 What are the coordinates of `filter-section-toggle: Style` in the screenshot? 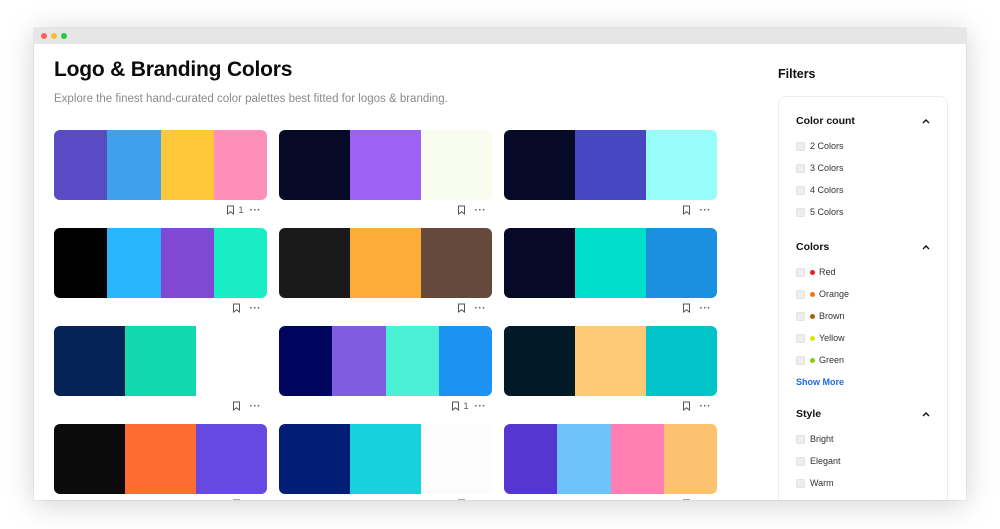 It's located at (863, 414).